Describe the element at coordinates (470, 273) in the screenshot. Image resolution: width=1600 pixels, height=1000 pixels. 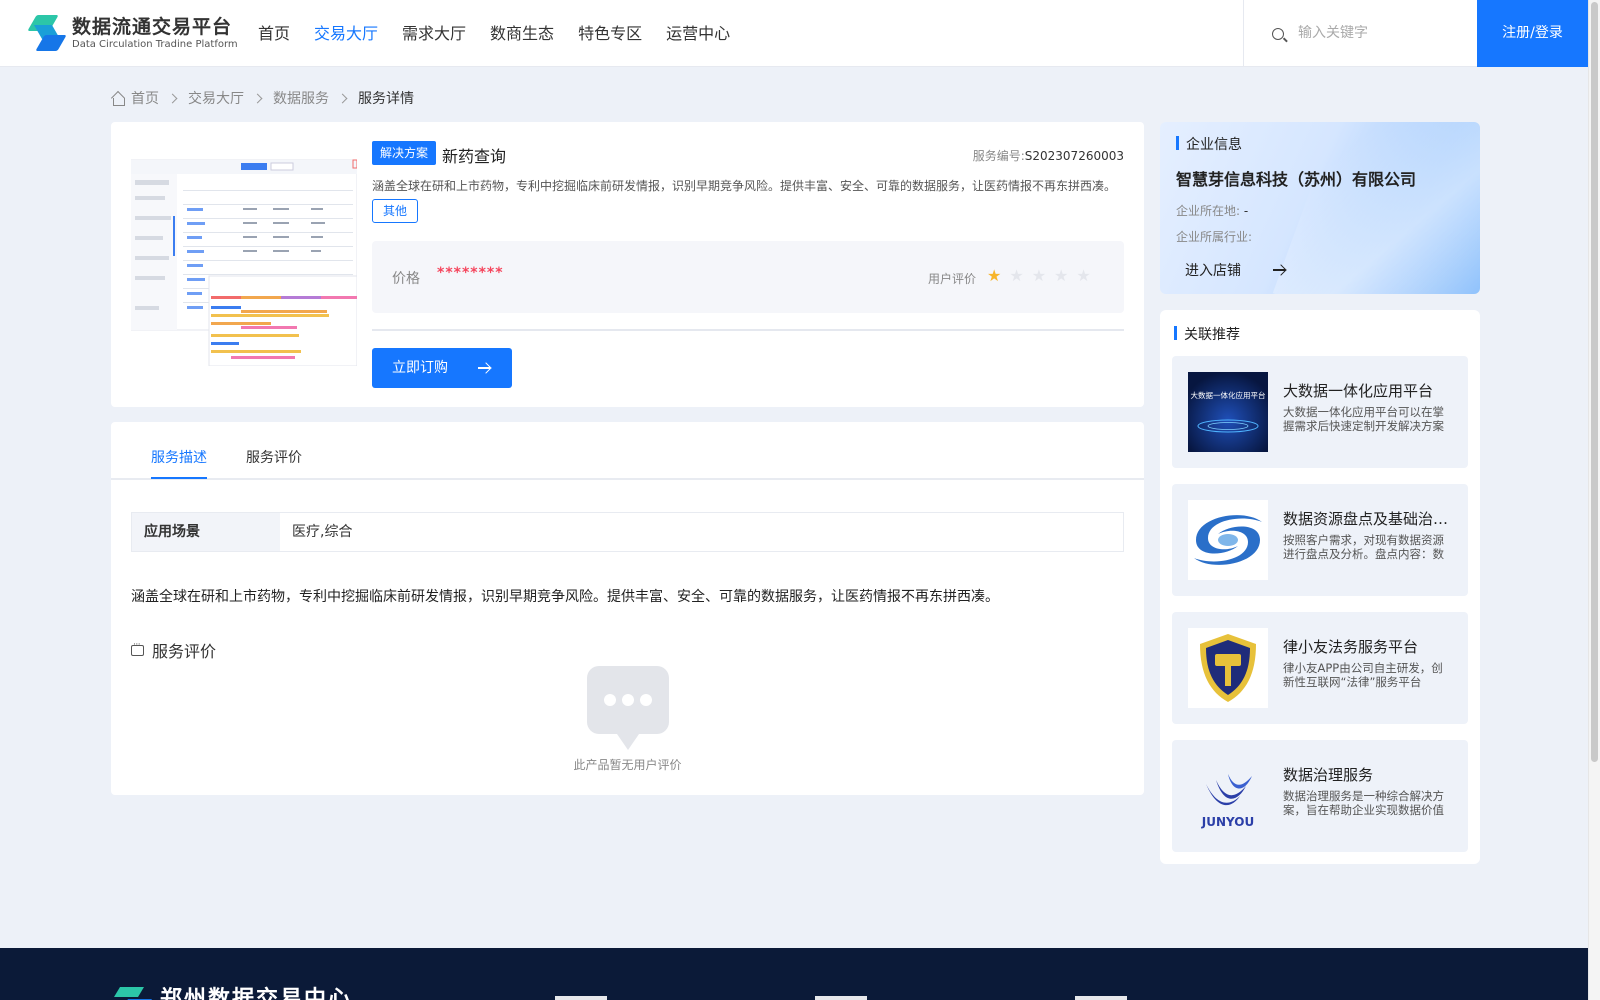
I see `price-value: ********` at that location.